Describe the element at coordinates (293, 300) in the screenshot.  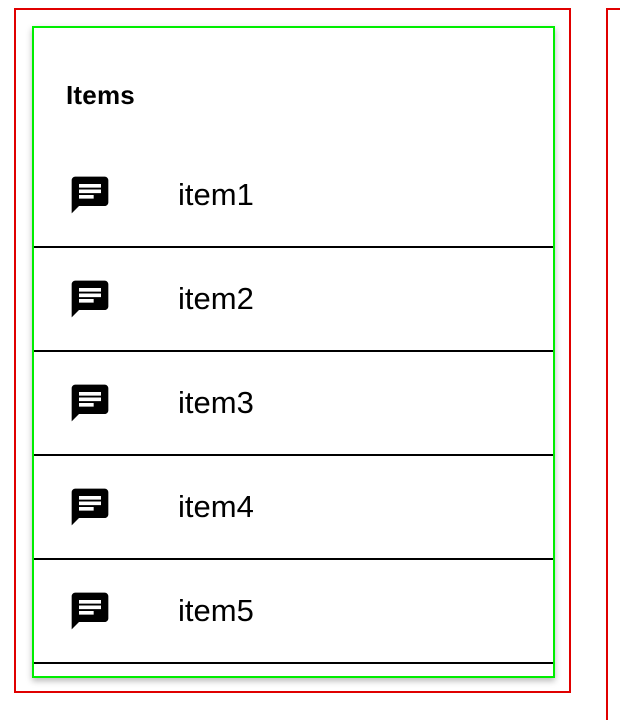
I see `list-item: item2` at that location.